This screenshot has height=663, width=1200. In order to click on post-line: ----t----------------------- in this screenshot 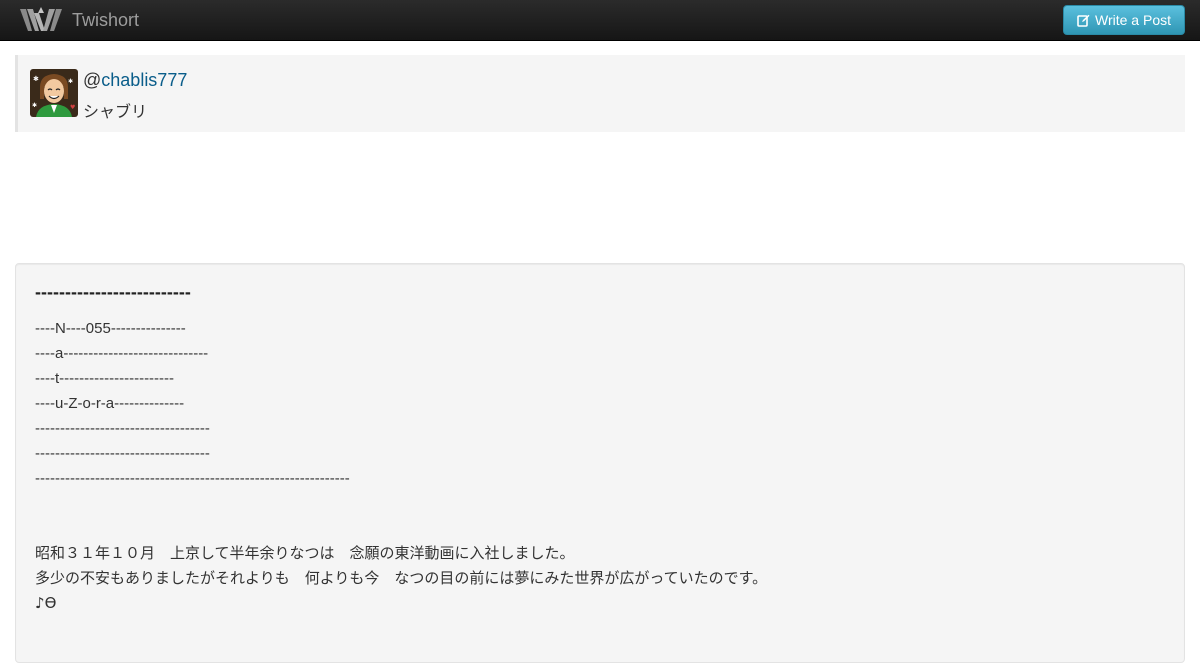, I will do `click(105, 378)`.